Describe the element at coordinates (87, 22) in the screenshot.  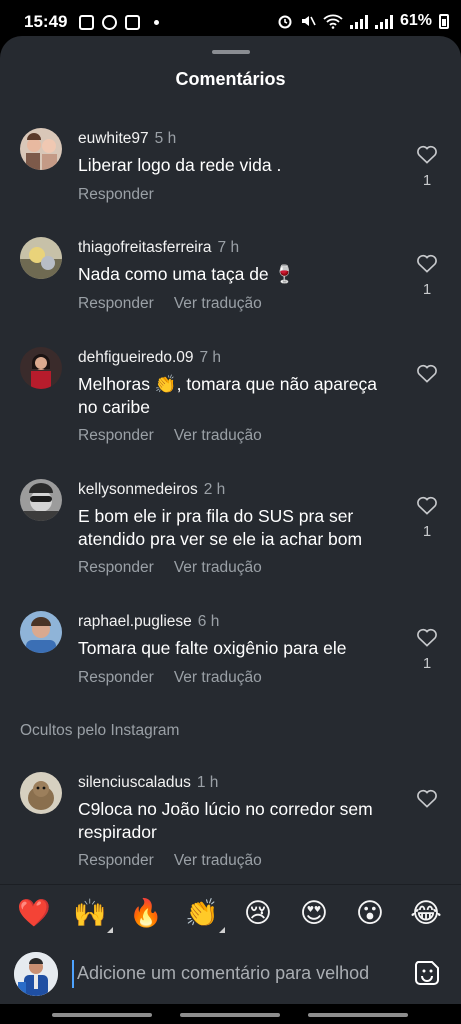
I see `gallery-notification-icon` at that location.